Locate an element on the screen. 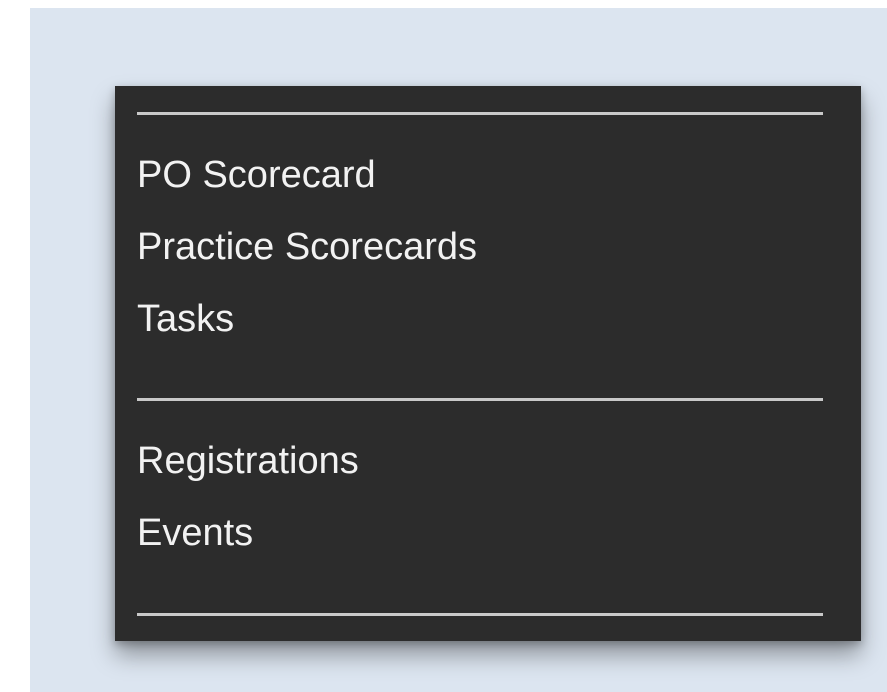 Image resolution: width=887 pixels, height=692 pixels. menu-item-registrations: Registrations is located at coordinates (248, 461).